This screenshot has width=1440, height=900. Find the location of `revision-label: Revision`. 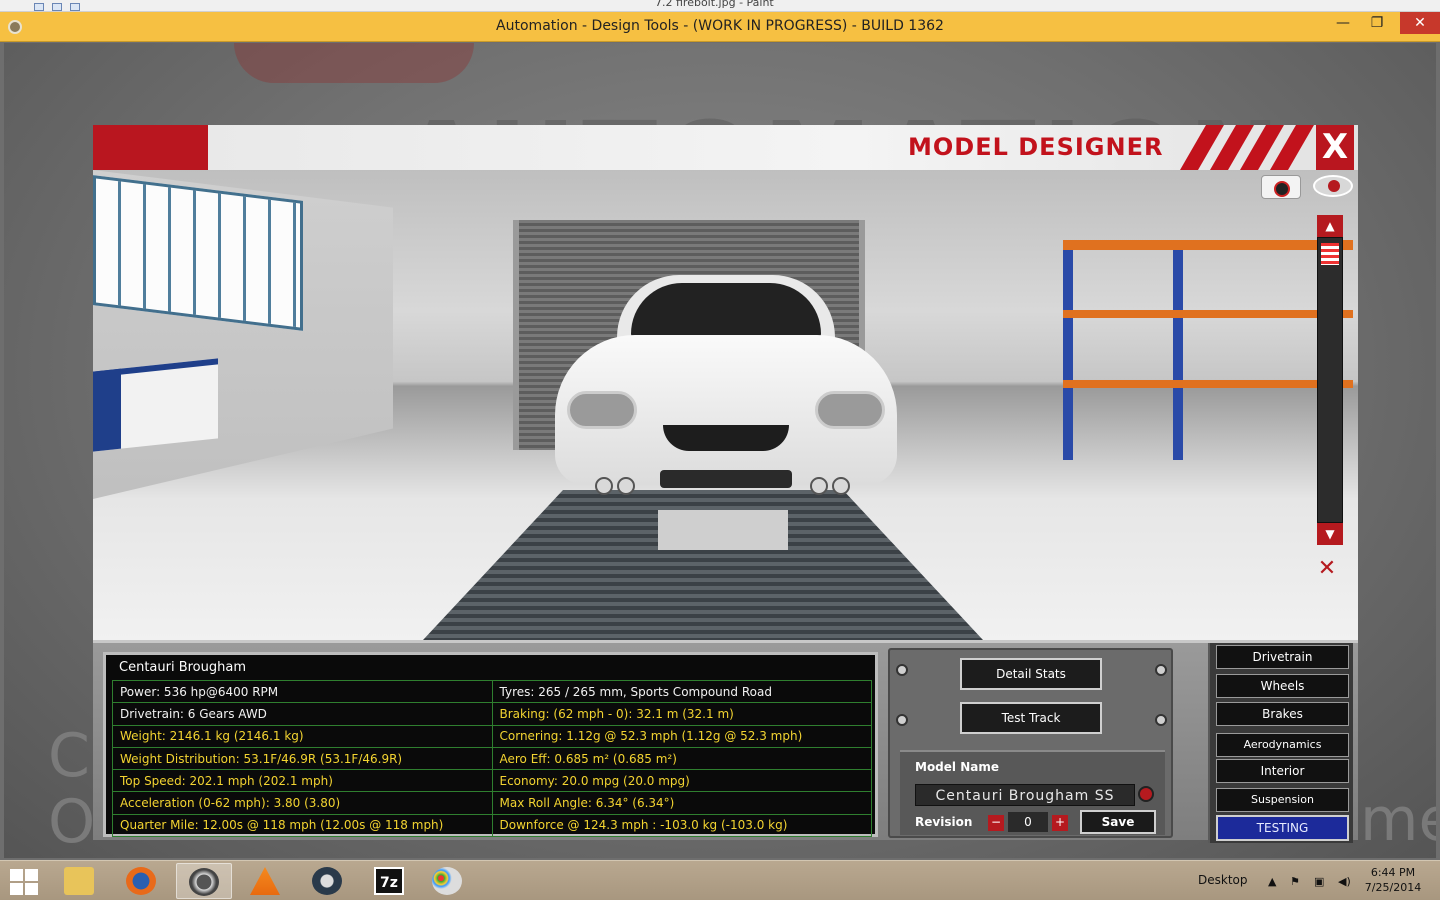

revision-label: Revision is located at coordinates (944, 822).